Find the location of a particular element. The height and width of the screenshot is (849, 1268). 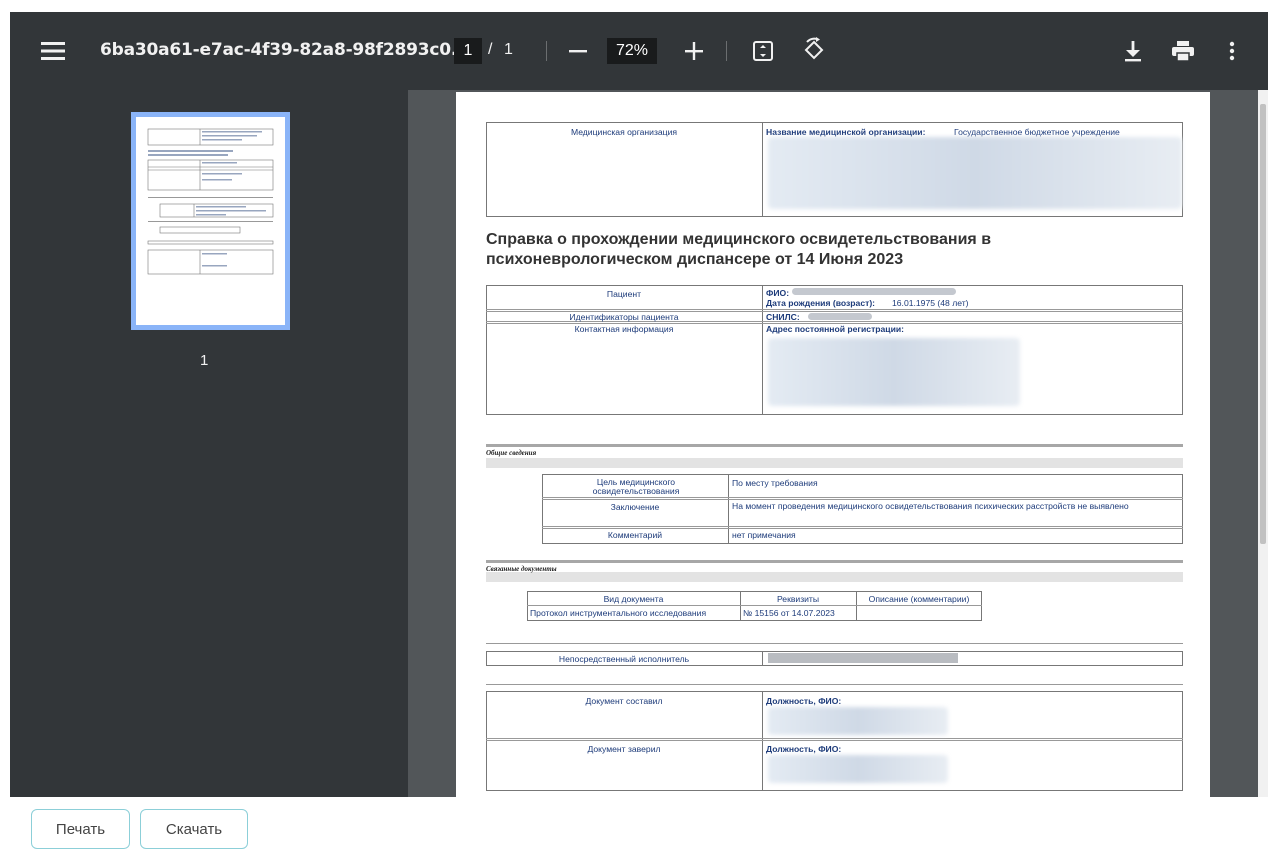

zoom-in-icon is located at coordinates (694, 51).